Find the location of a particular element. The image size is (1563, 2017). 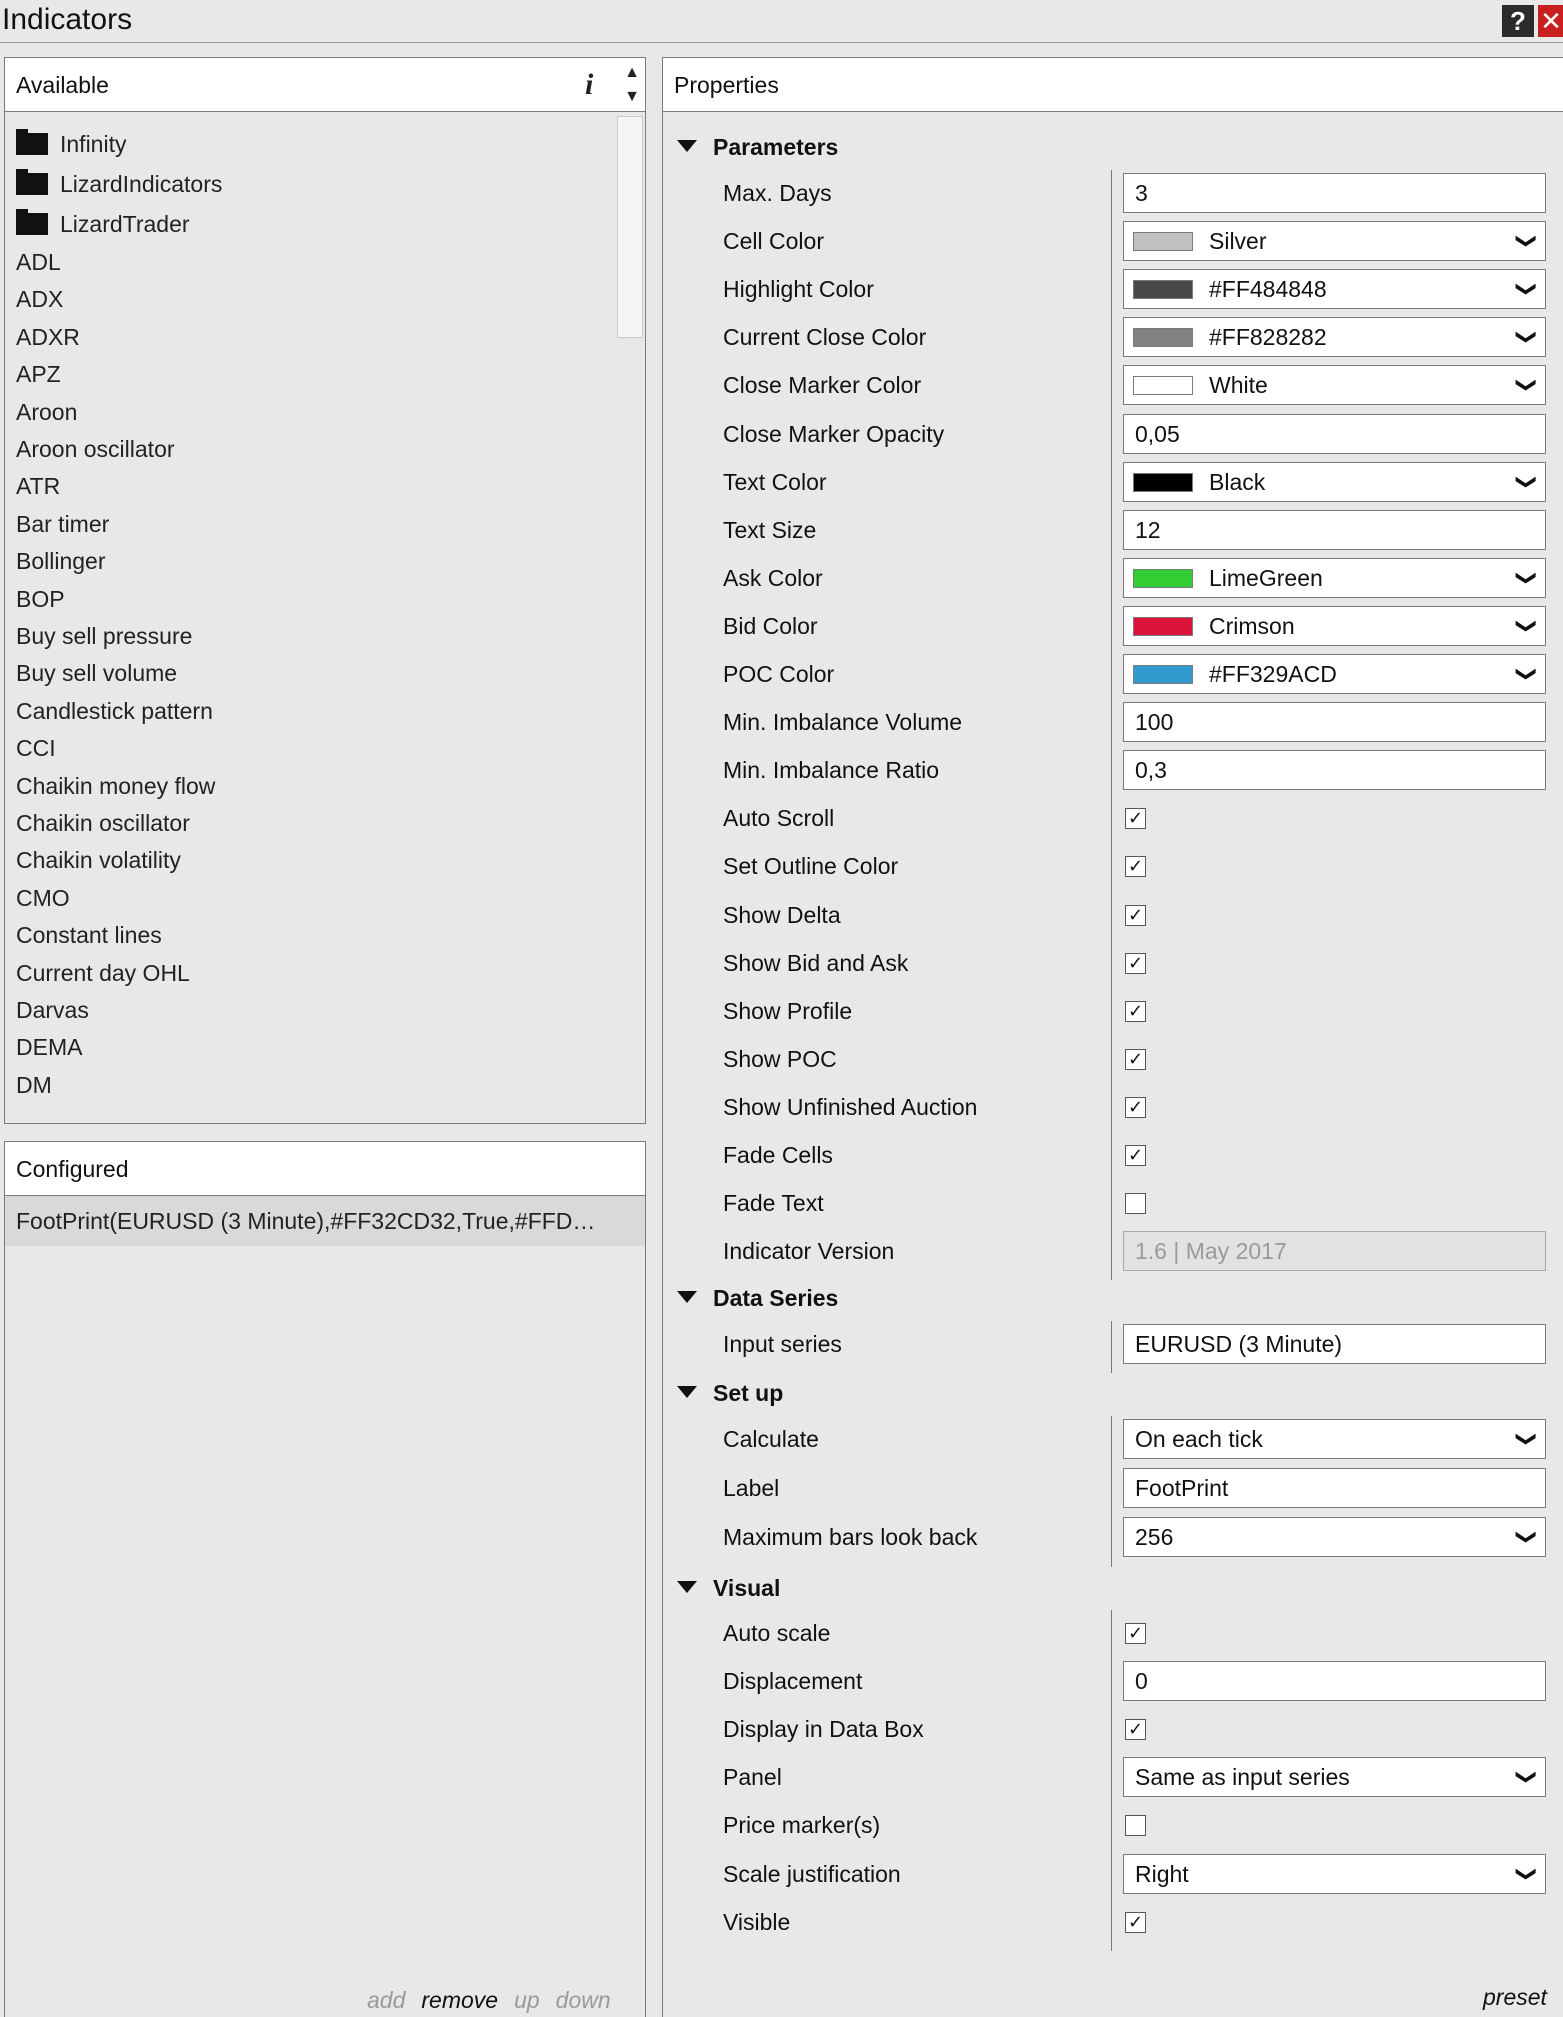

input-displacement: 0 is located at coordinates (1334, 1681).